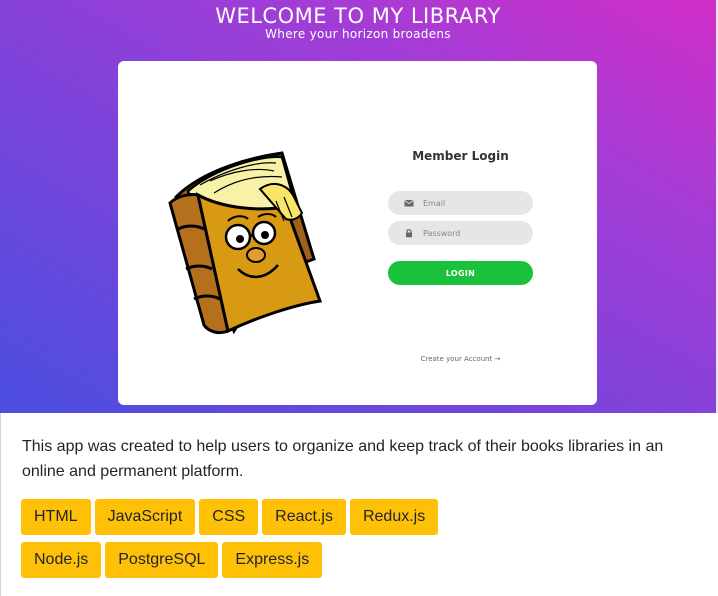 This screenshot has height=596, width=718. Describe the element at coordinates (434, 203) in the screenshot. I see `email-placeholder: Email` at that location.